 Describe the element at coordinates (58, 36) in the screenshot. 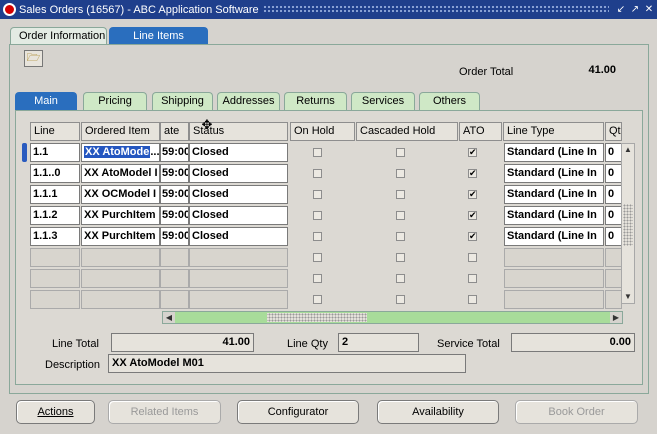

I see `tab-order-information: Order Information` at that location.